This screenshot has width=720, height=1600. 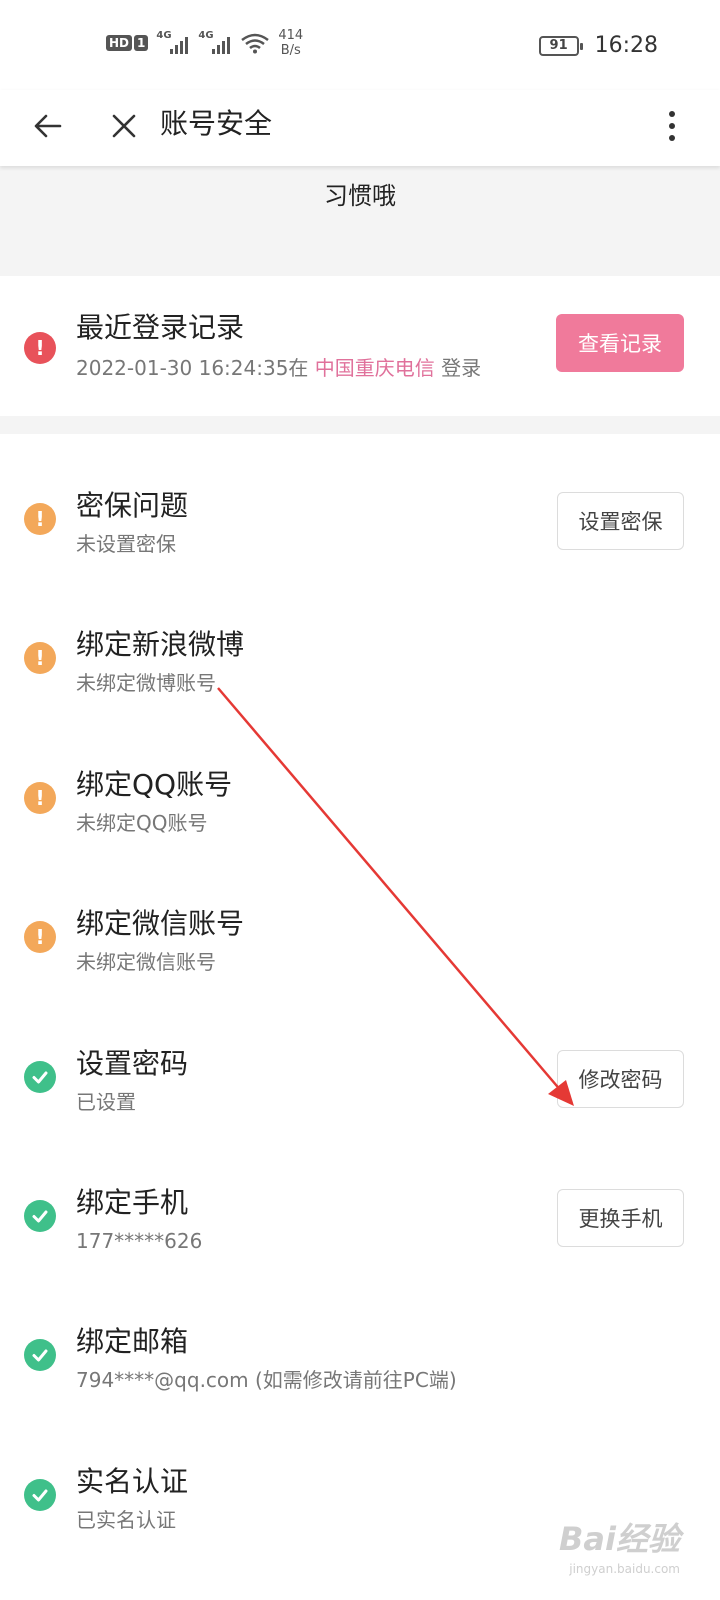 What do you see at coordinates (360, 1061) in the screenshot?
I see `security-item-row: 设置密码已设置 修改密码` at bounding box center [360, 1061].